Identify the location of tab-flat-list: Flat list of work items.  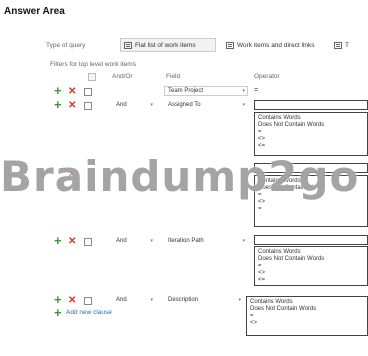
(168, 45).